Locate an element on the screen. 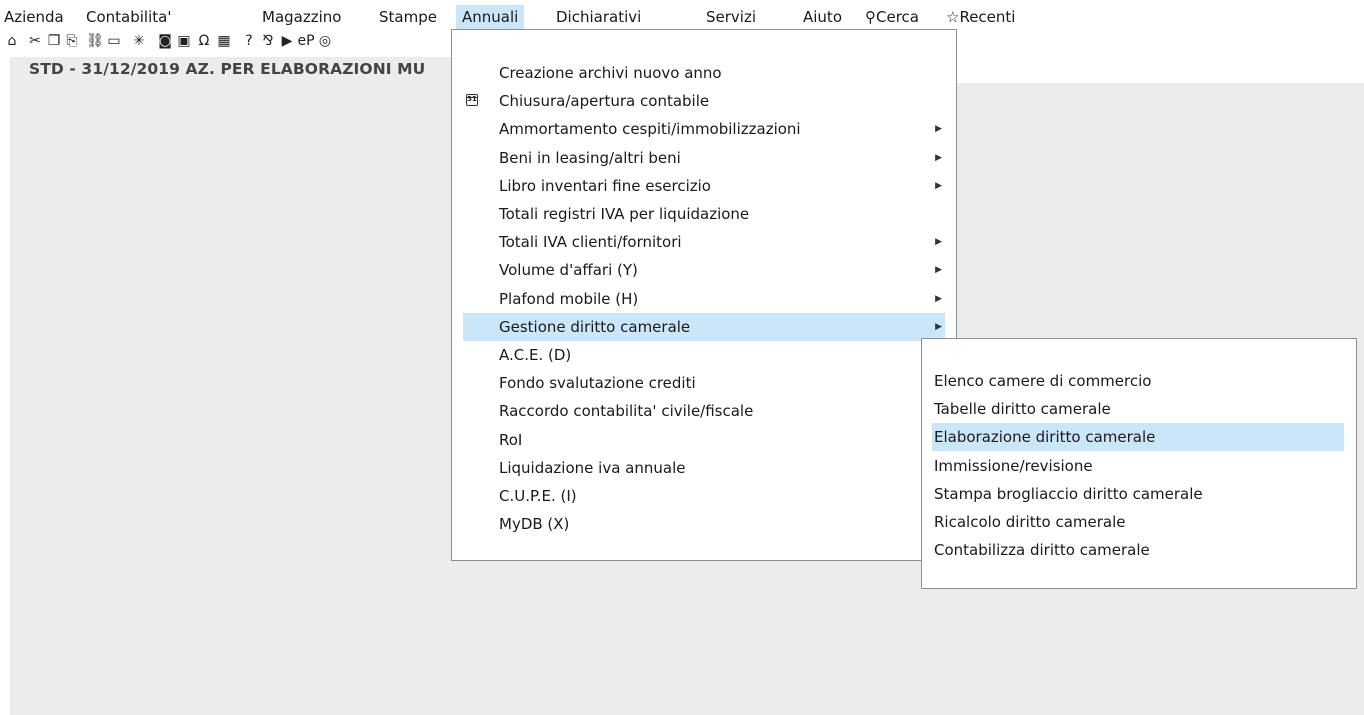 The width and height of the screenshot is (1364, 715). menu-item-label: C.U.P.E. (I) is located at coordinates (538, 496).